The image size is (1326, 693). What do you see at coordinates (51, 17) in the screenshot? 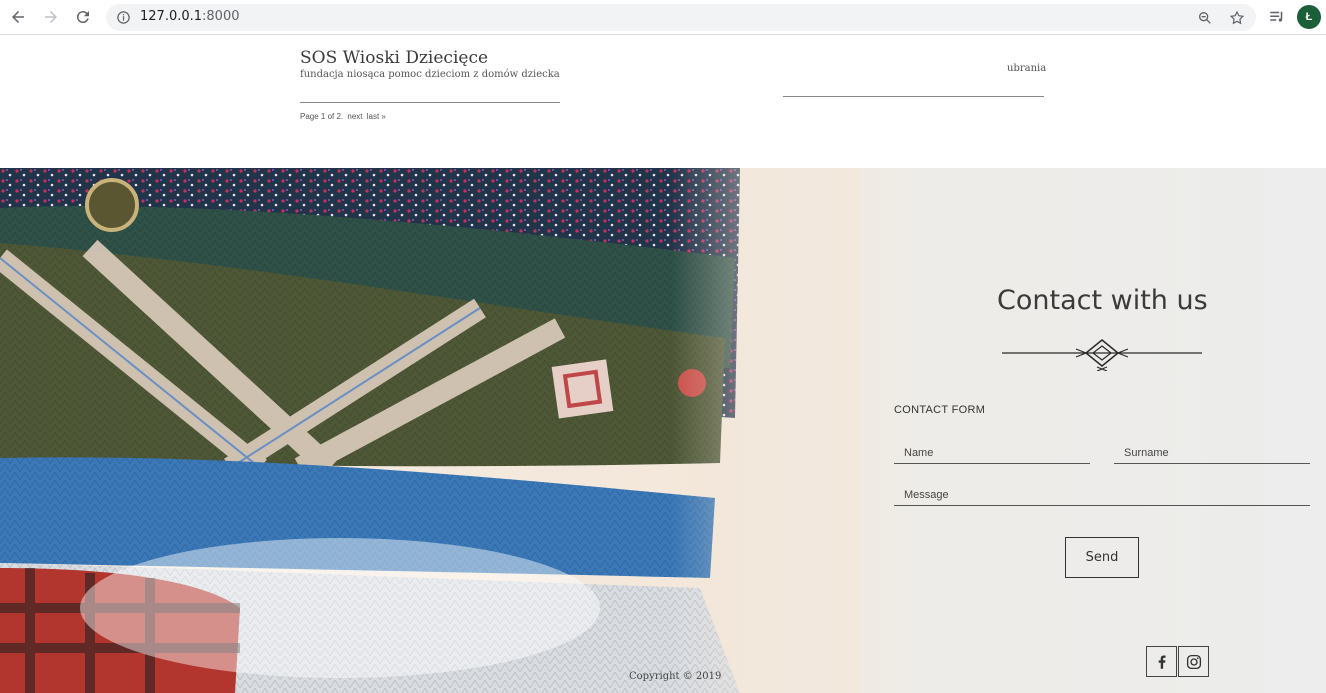
I see `forward-icon` at bounding box center [51, 17].